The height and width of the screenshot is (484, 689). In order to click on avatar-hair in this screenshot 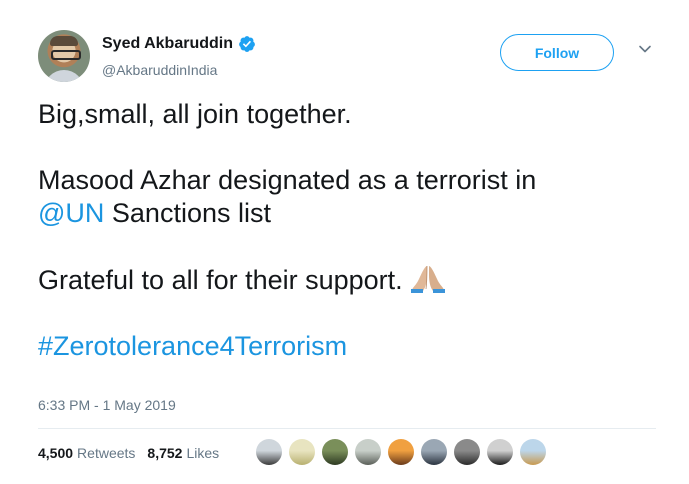, I will do `click(64, 41)`.